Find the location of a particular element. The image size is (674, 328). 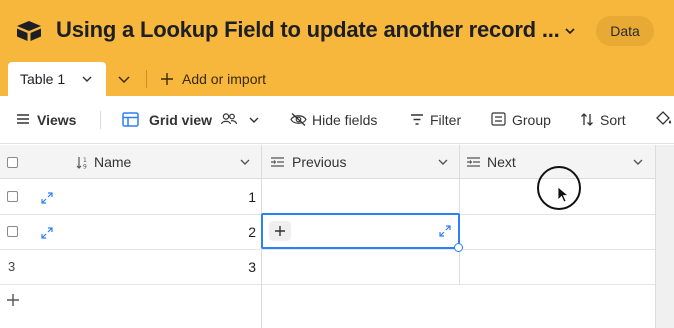

fill-handle is located at coordinates (458, 247).